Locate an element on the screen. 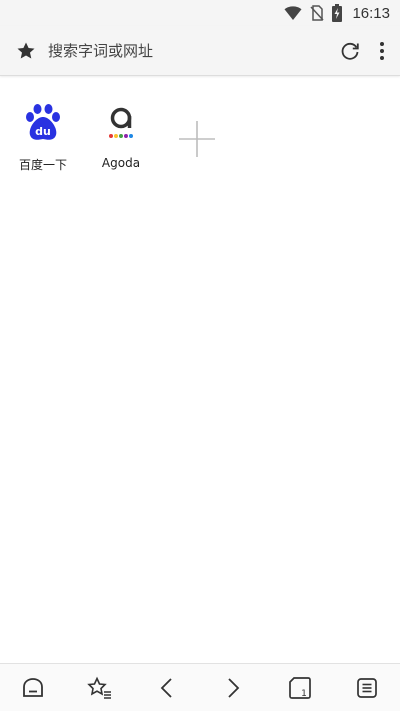 Image resolution: width=400 pixels, height=711 pixels. baidu-paw-icon: du is located at coordinates (43, 122).